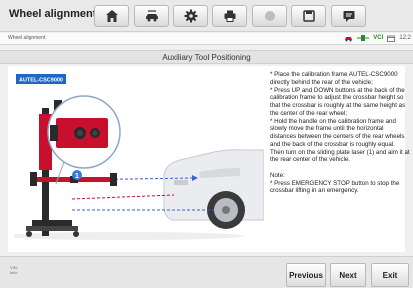 This screenshot has height=288, width=413. Describe the element at coordinates (405, 38) in the screenshot. I see `clock-time: 12:2` at that location.